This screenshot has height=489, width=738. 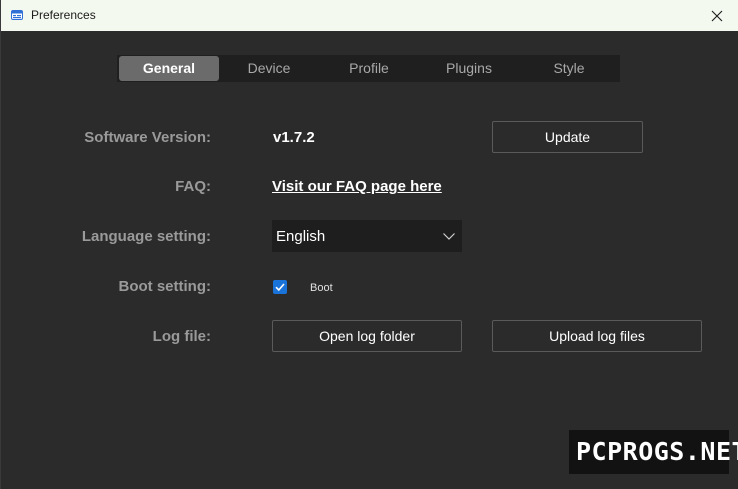 What do you see at coordinates (567, 137) in the screenshot?
I see `update-button: Update` at bounding box center [567, 137].